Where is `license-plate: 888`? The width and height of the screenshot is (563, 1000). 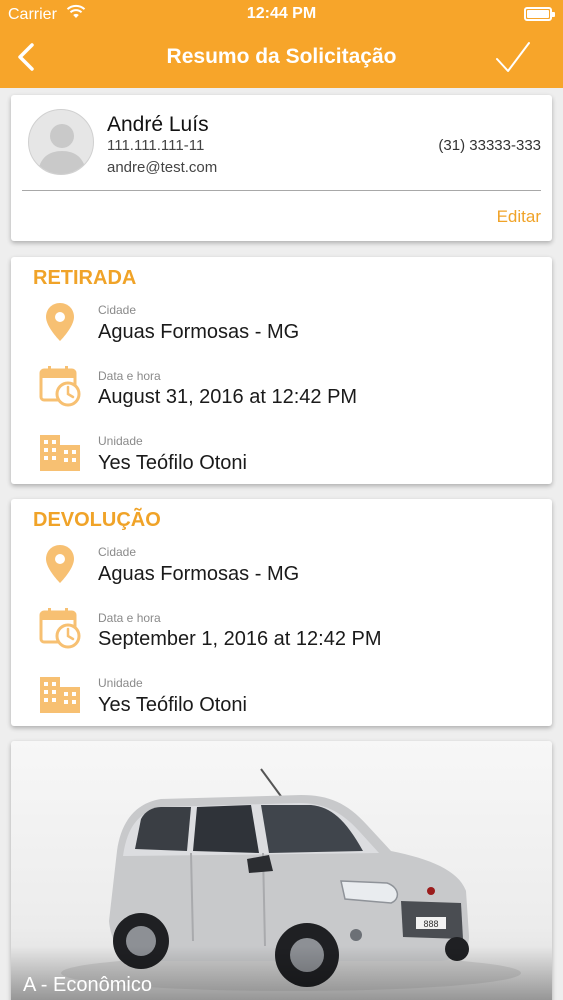 license-plate: 888 is located at coordinates (430, 924).